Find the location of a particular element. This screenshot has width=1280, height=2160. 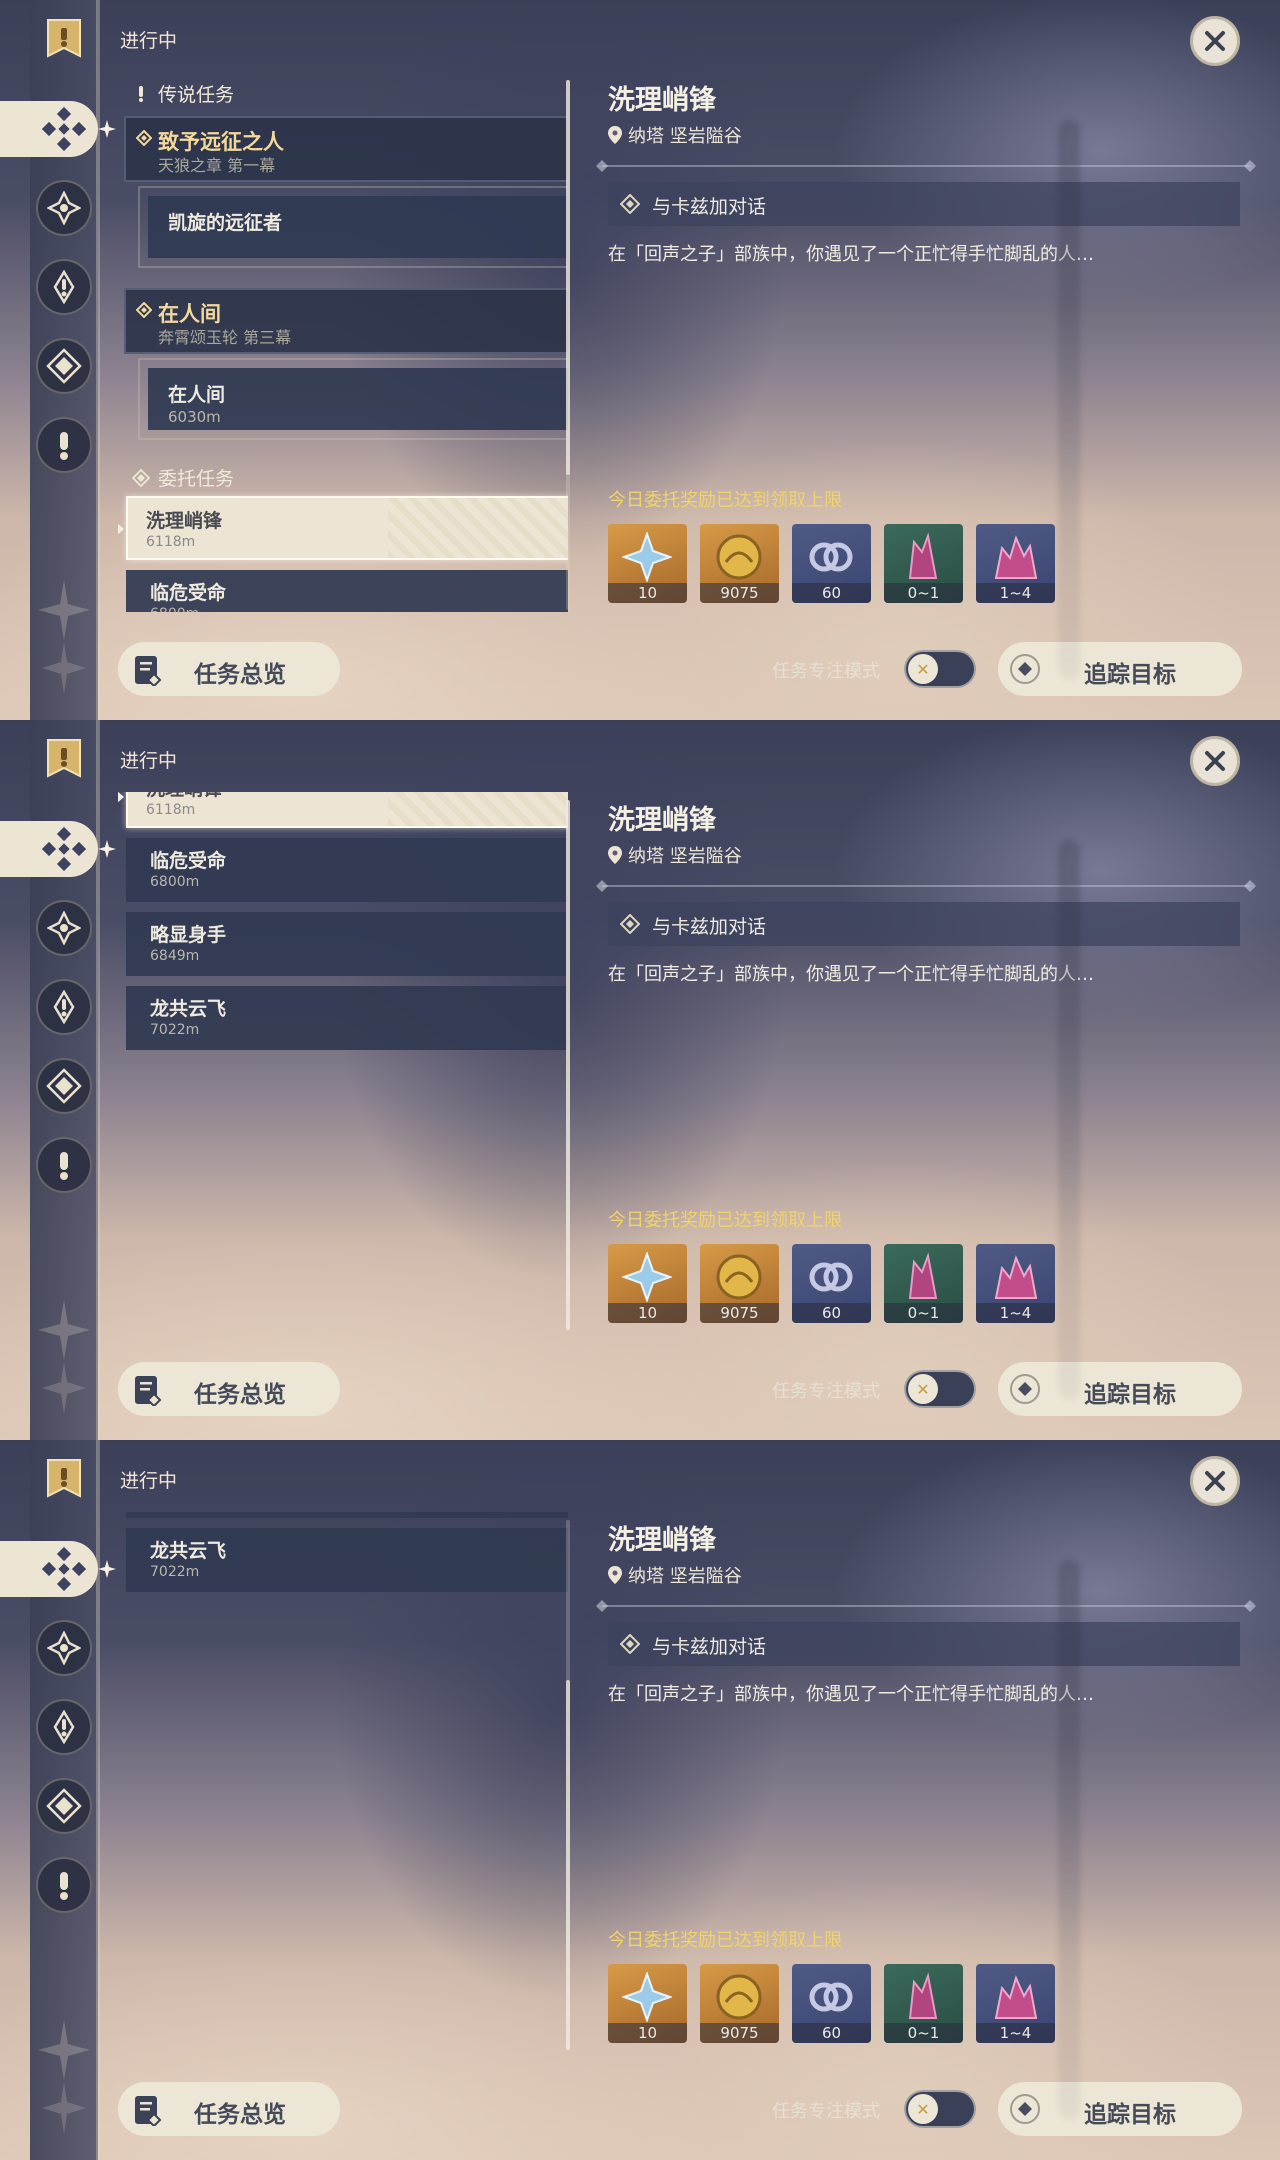

legend-sub-quest: 在人间 6030m is located at coordinates (353, 399).